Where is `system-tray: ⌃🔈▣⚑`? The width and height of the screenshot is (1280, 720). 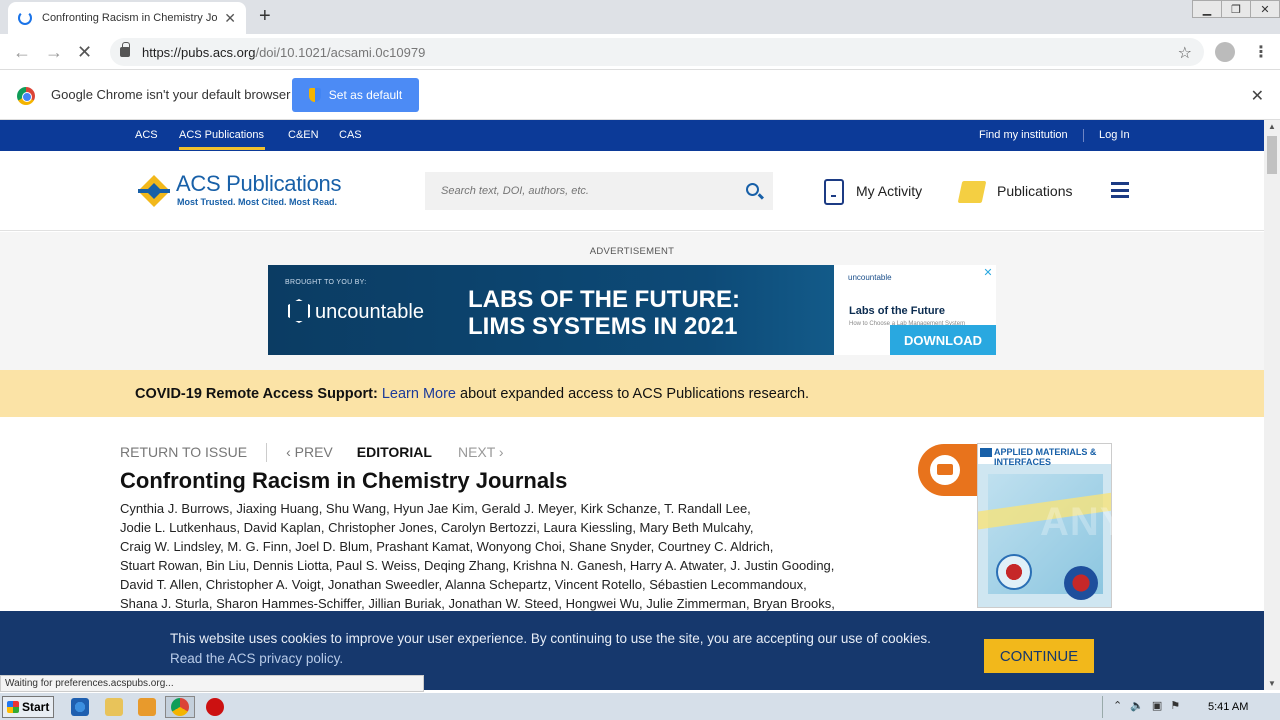 system-tray: ⌃🔈▣⚑ is located at coordinates (1190, 707).